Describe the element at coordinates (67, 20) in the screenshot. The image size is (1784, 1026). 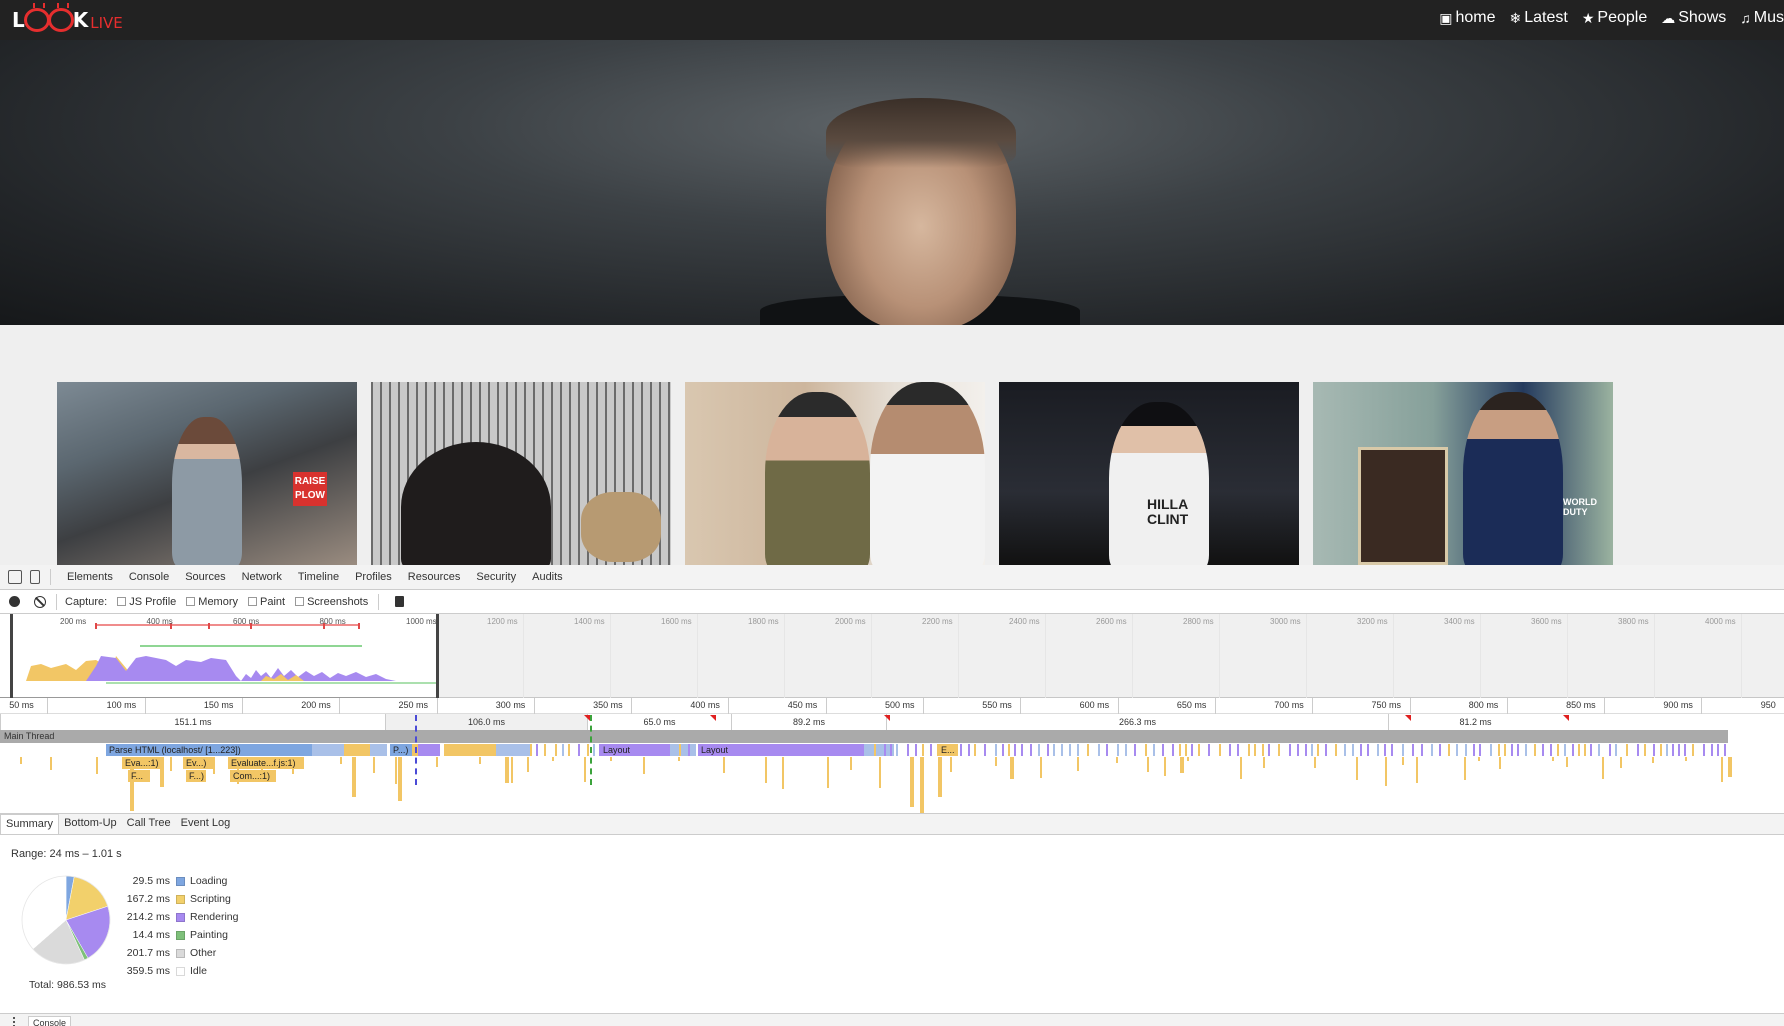
I see `site-logo: L K LIVE` at that location.